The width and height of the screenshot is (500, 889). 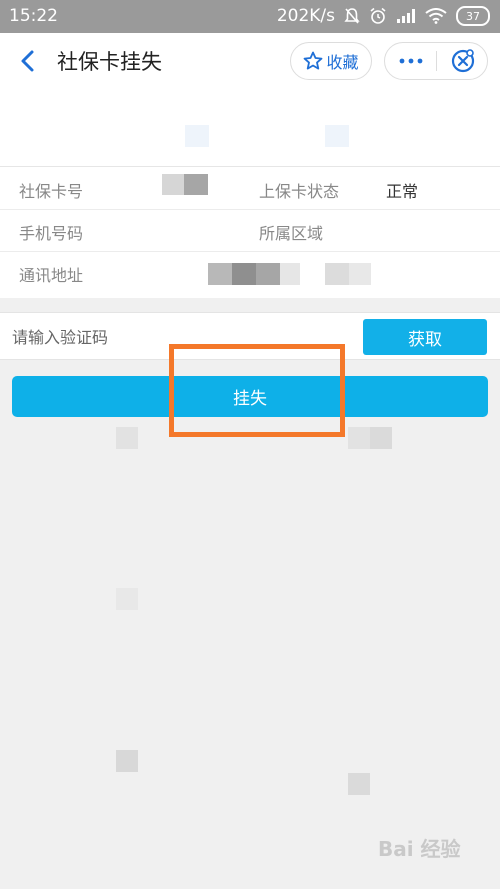 I want to click on more-dots-icon, so click(x=411, y=61).